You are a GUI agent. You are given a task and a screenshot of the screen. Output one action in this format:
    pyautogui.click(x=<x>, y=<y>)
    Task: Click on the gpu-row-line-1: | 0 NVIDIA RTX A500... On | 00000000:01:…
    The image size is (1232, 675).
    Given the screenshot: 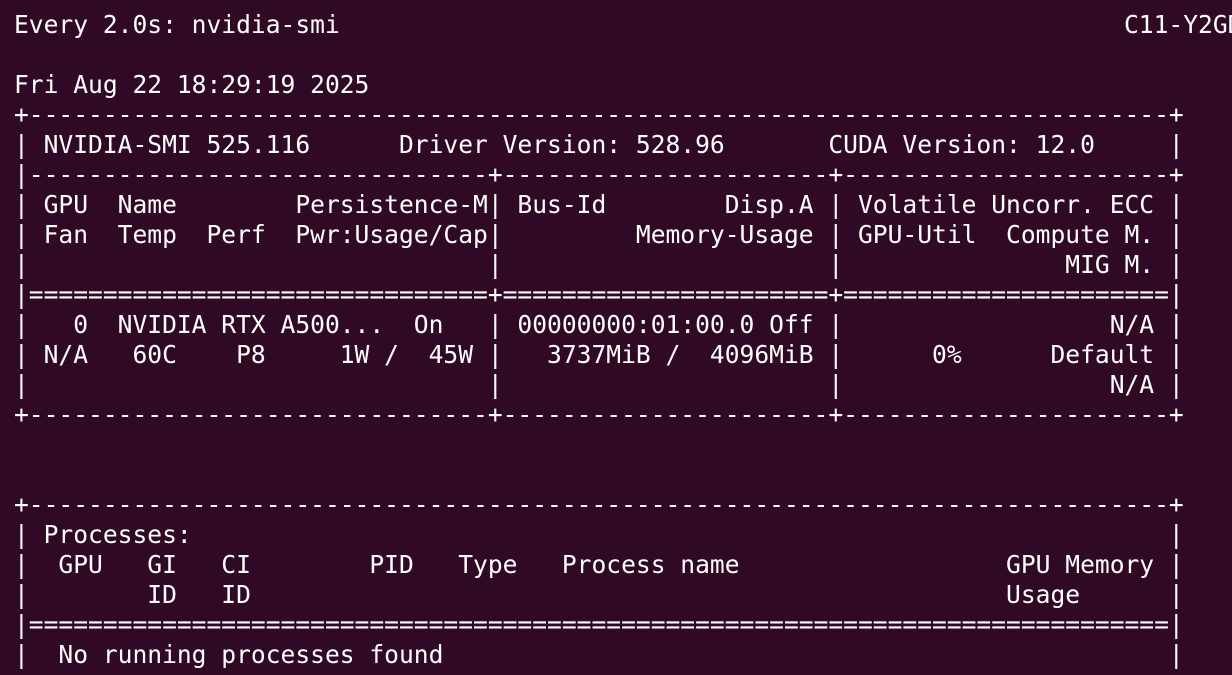 What is the action you would take?
    pyautogui.click(x=599, y=324)
    